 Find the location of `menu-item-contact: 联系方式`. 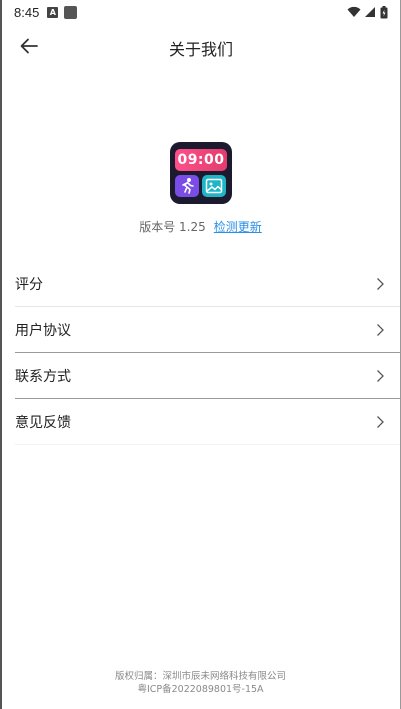

menu-item-contact: 联系方式 is located at coordinates (207, 376).